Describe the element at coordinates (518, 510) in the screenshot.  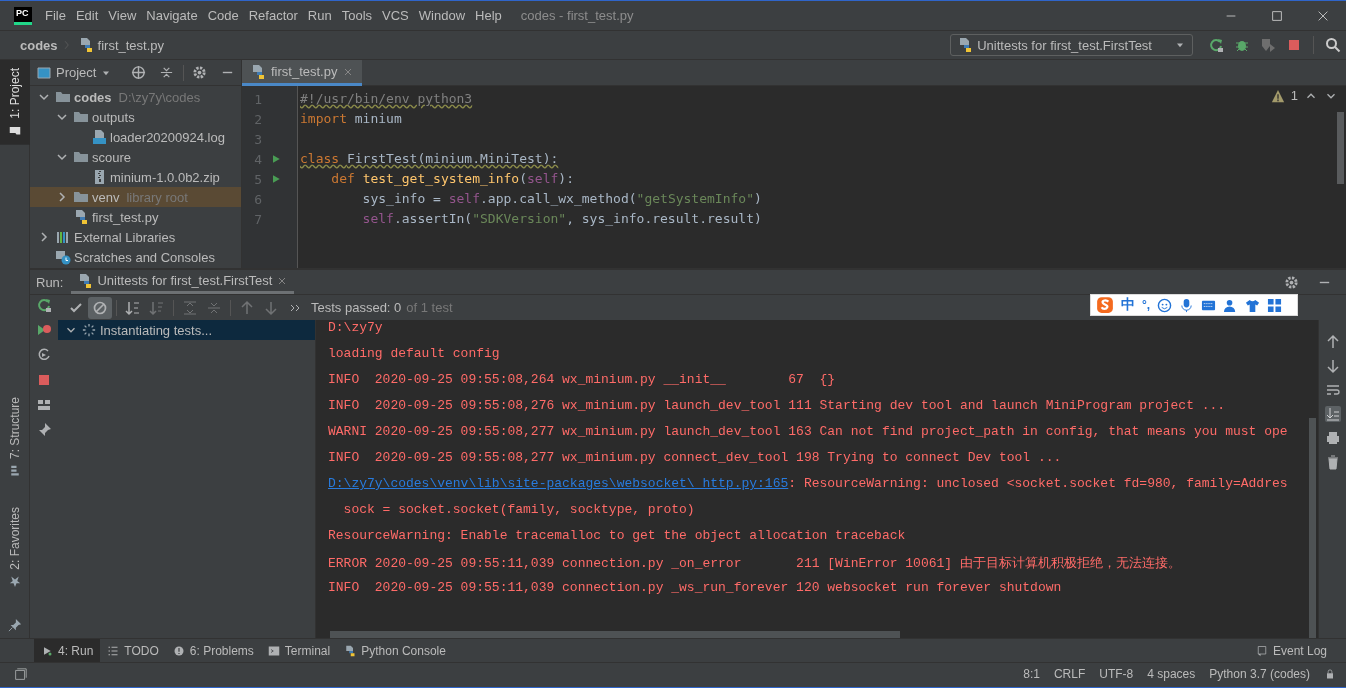
I see `console-line: sock = socket.socket(family, socktype, proto)` at that location.